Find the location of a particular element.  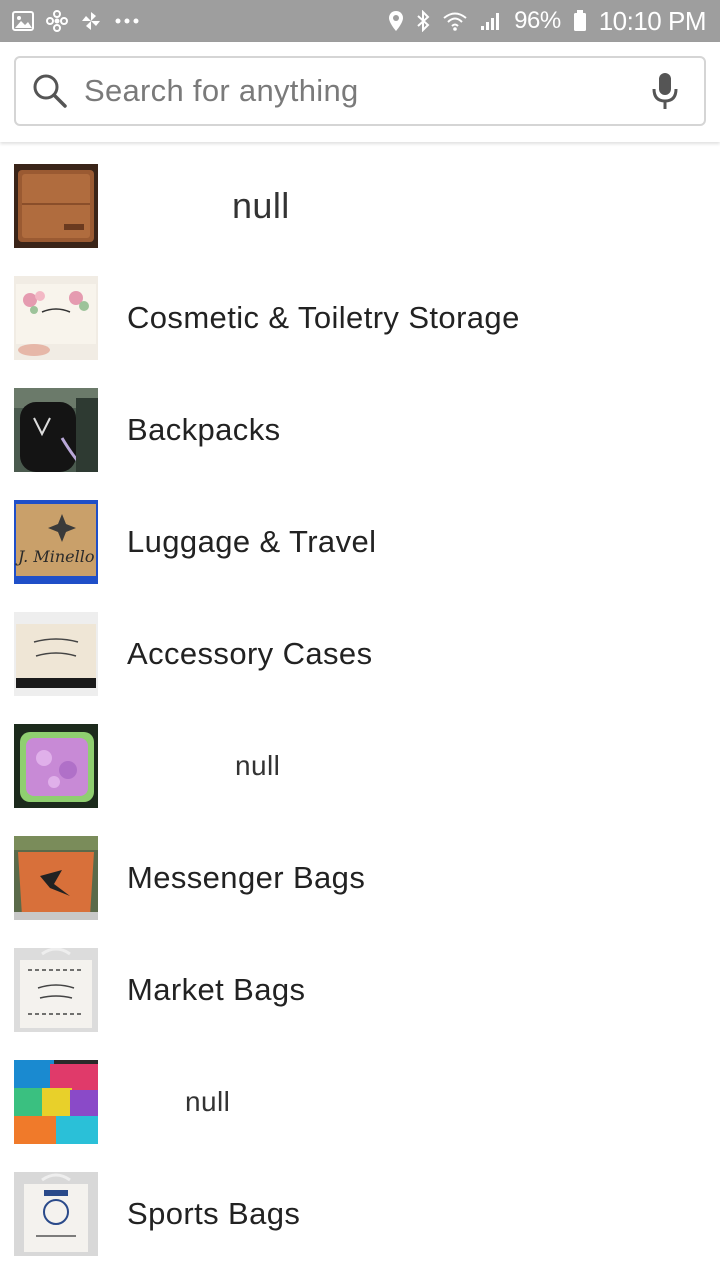

category-label: Accessory Cases is located at coordinates (250, 653).